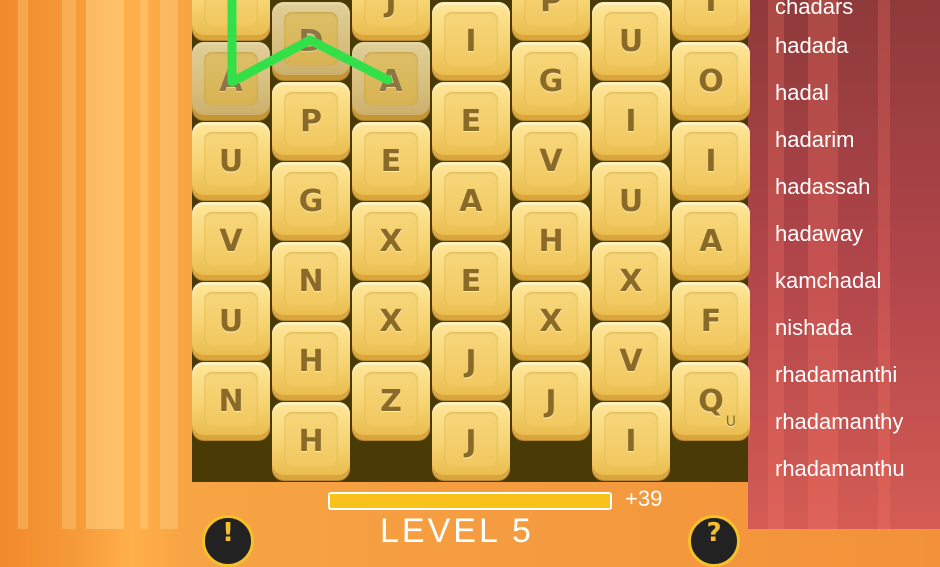 This screenshot has height=567, width=940. What do you see at coordinates (823, 186) in the screenshot?
I see `found-word: hadassah` at bounding box center [823, 186].